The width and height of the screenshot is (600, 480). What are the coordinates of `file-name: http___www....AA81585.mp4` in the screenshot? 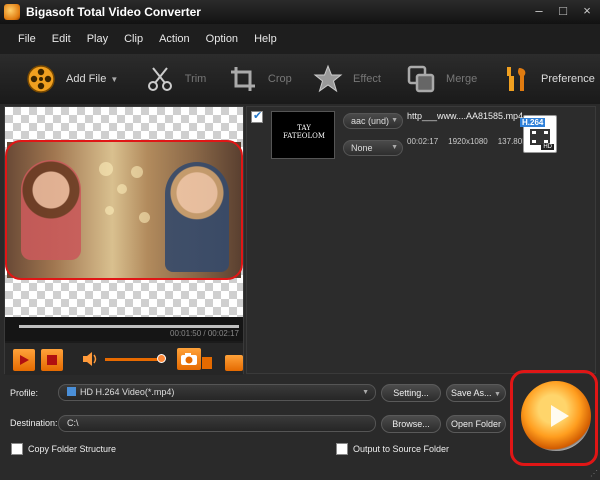 It's located at (465, 116).